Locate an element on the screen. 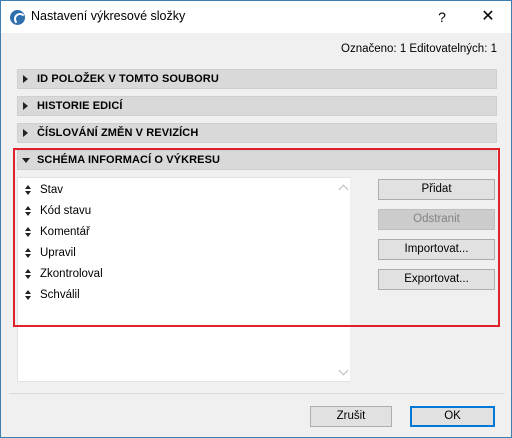 Image resolution: width=512 pixels, height=438 pixels. close-icon: ✕ is located at coordinates (488, 17).